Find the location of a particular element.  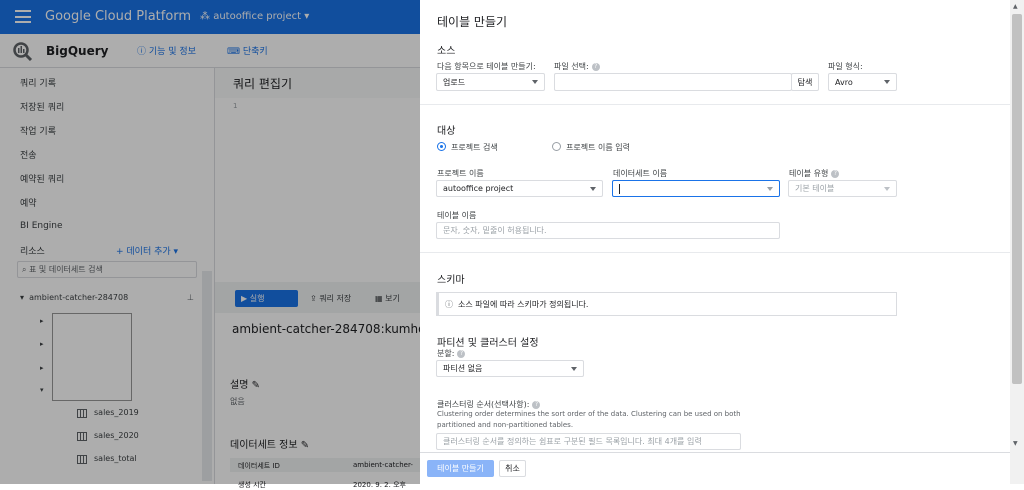

clustering-description-2: partitioned and non-partitioned tables. is located at coordinates (505, 425).